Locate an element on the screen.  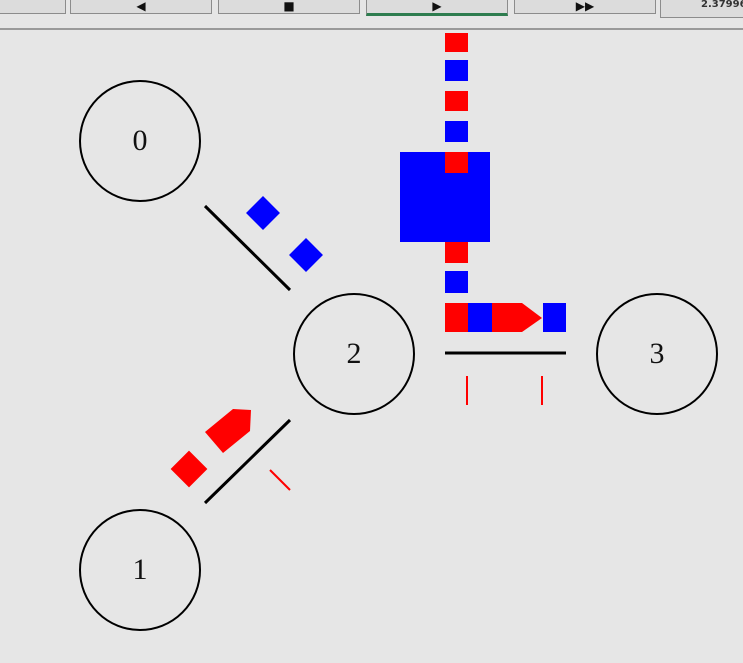
node-1-label: 1 is located at coordinates (140, 569).